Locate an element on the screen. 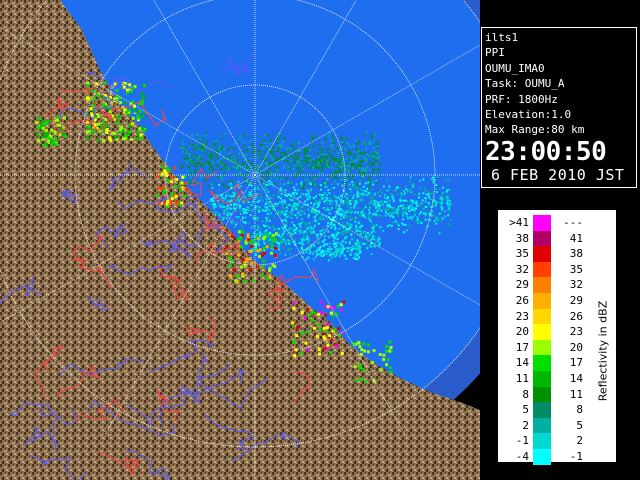 Image resolution: width=640 pixels, height=480 pixels. legend-upper-bound: 32 is located at coordinates (576, 285).